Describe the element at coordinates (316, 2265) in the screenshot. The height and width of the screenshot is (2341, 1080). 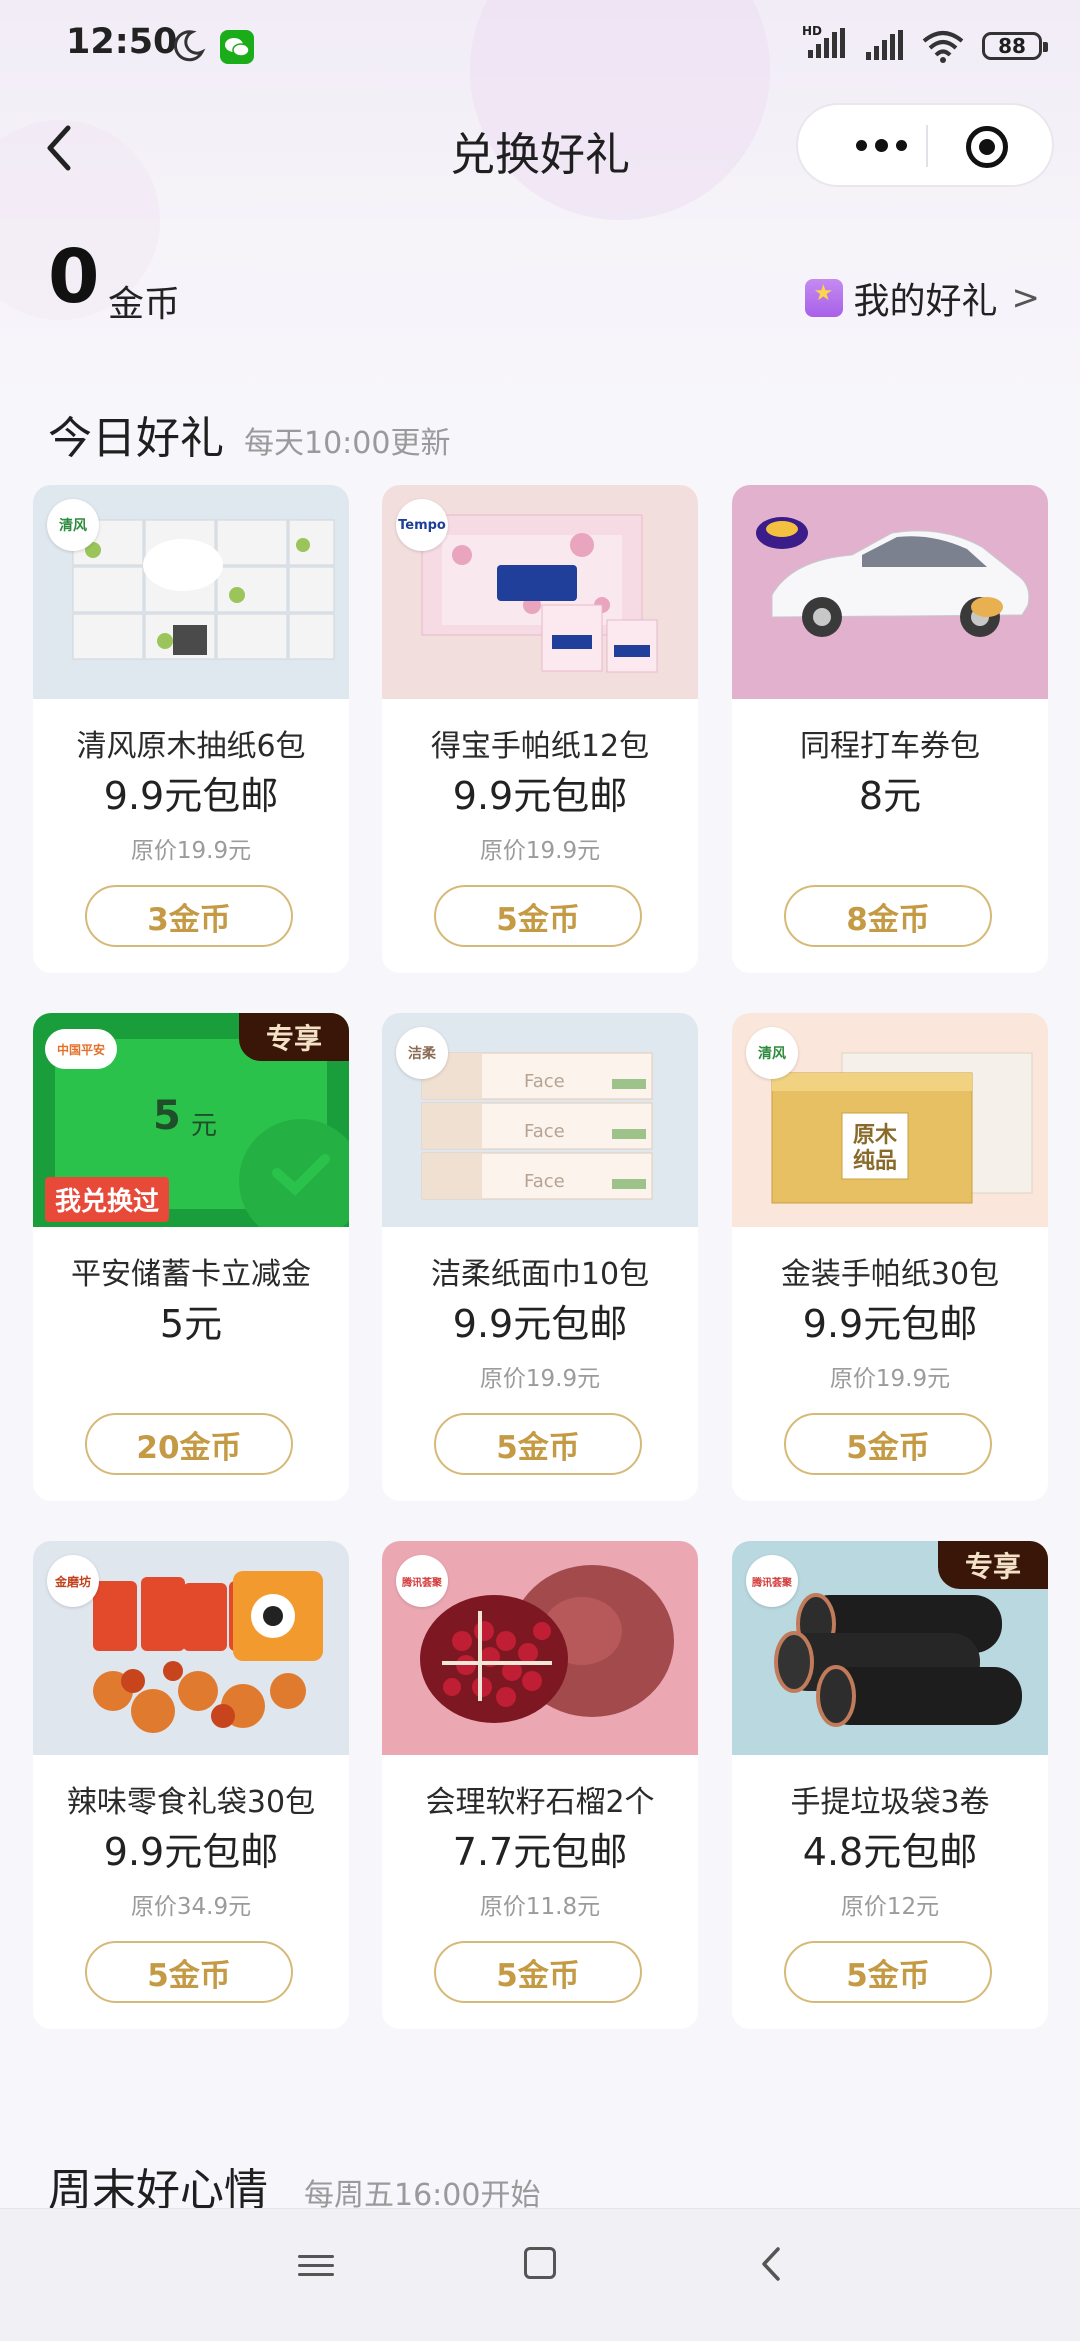
I see `menu-icon` at that location.